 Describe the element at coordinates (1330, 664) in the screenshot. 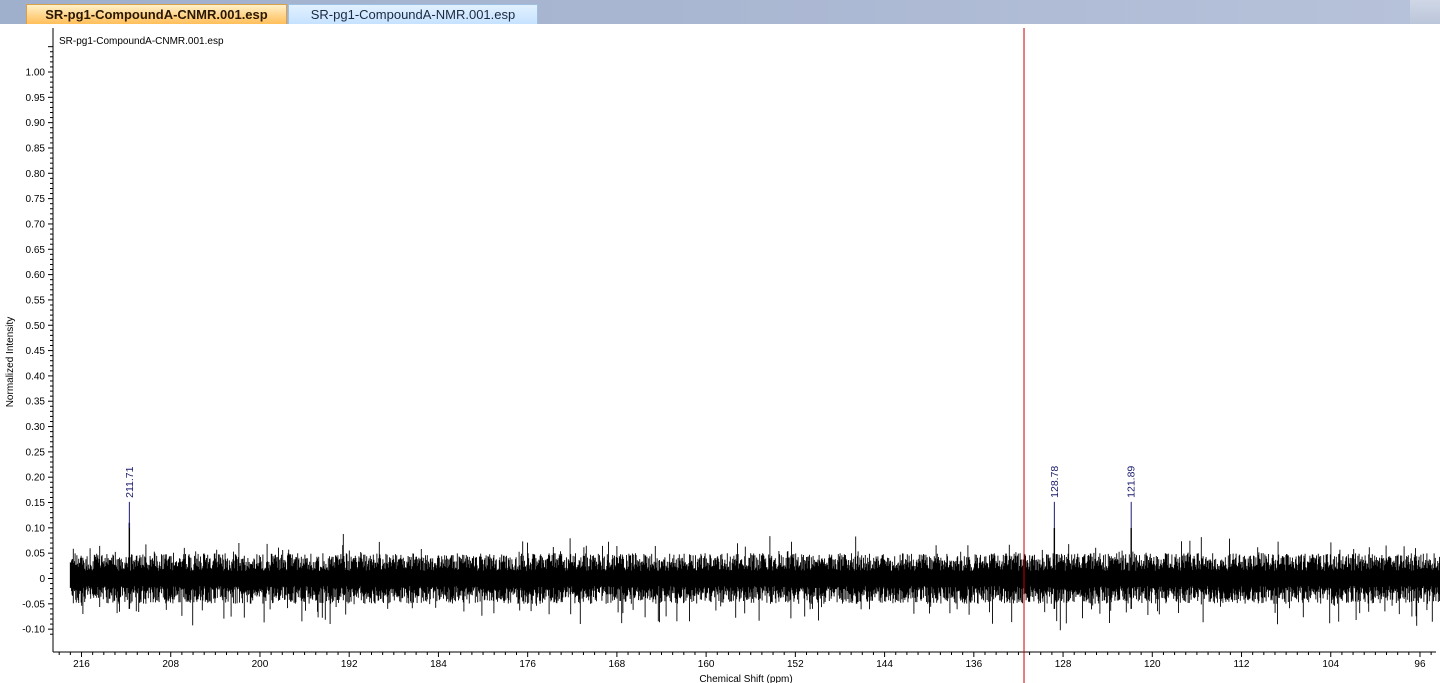

I see `x-tick-label: 104` at that location.